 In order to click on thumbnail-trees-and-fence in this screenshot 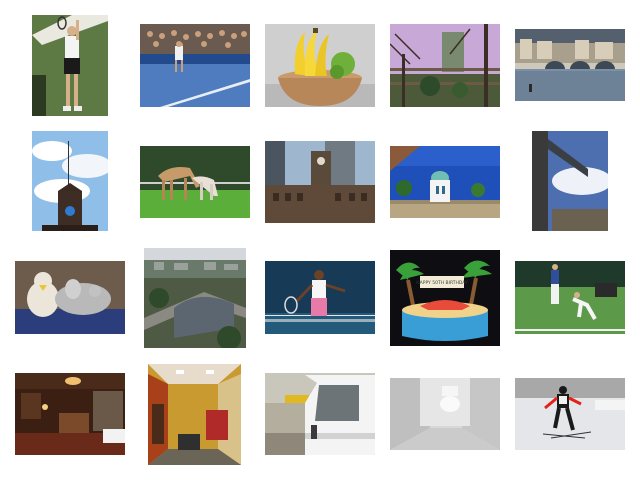, I will do `click(445, 65)`.